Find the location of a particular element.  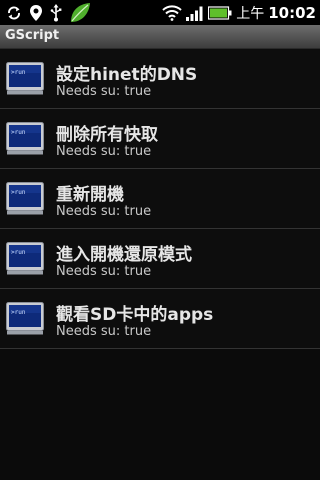

list-item: >run 觀看SD卡中的apps Needs su: true is located at coordinates (160, 319).